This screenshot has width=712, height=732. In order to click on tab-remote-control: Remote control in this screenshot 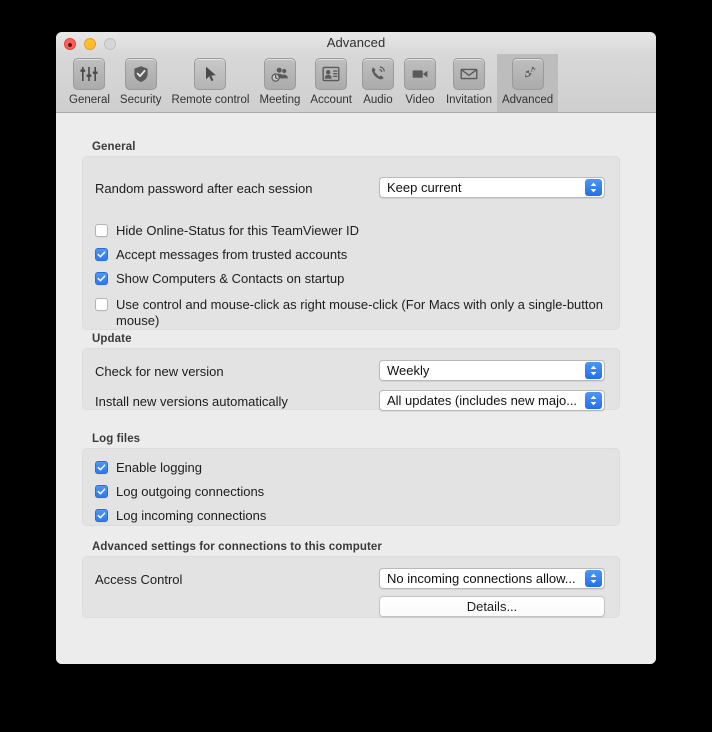, I will do `click(210, 83)`.